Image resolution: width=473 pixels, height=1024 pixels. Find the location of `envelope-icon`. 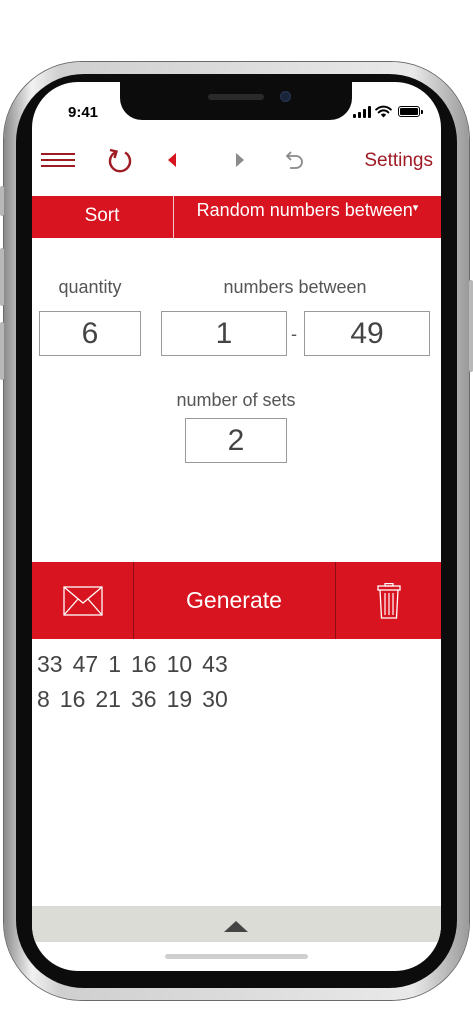

envelope-icon is located at coordinates (82, 600).